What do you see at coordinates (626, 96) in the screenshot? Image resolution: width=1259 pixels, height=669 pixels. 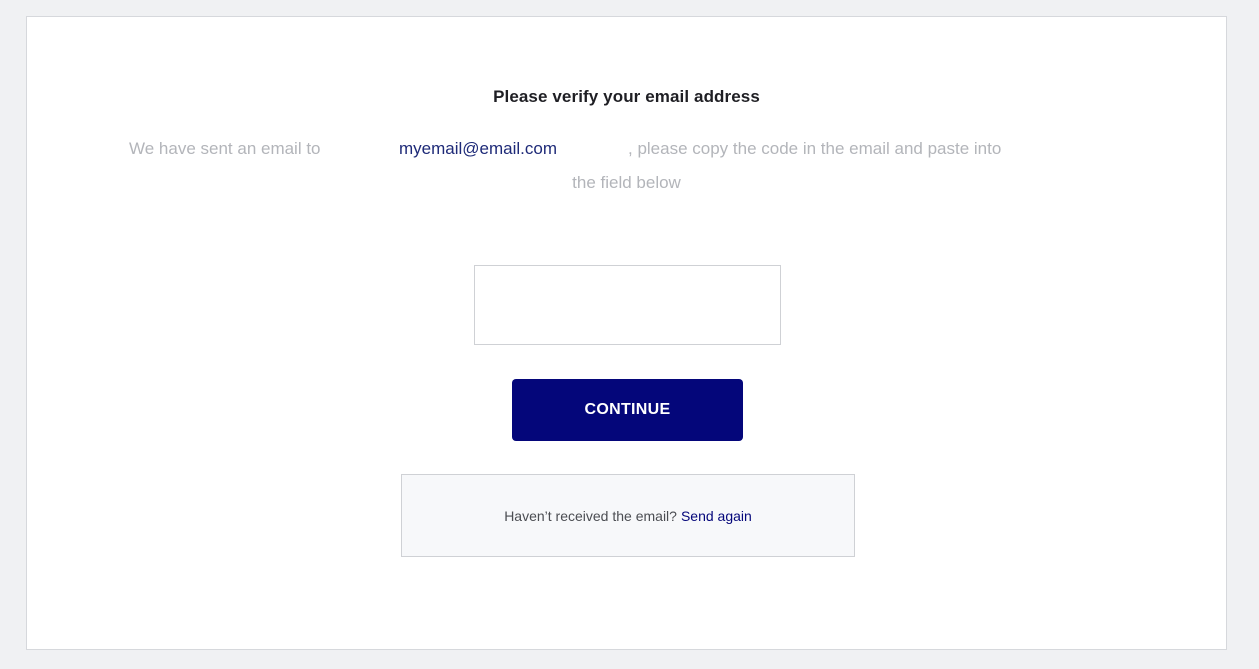 I see `page-title: Please verify your email address` at bounding box center [626, 96].